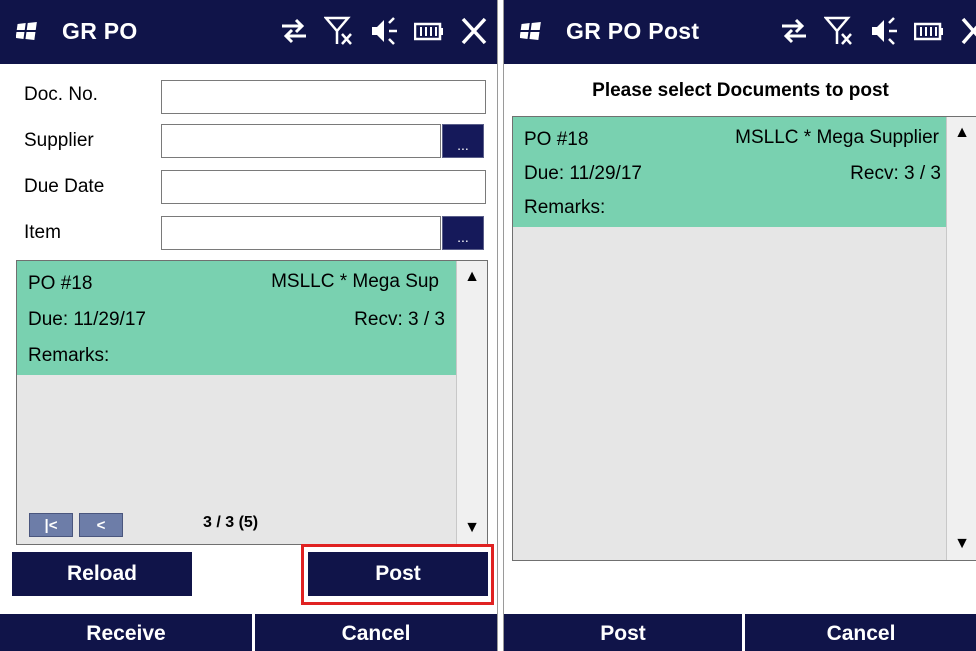 This screenshot has width=976, height=651. Describe the element at coordinates (42, 232) in the screenshot. I see `item-label: Item` at that location.